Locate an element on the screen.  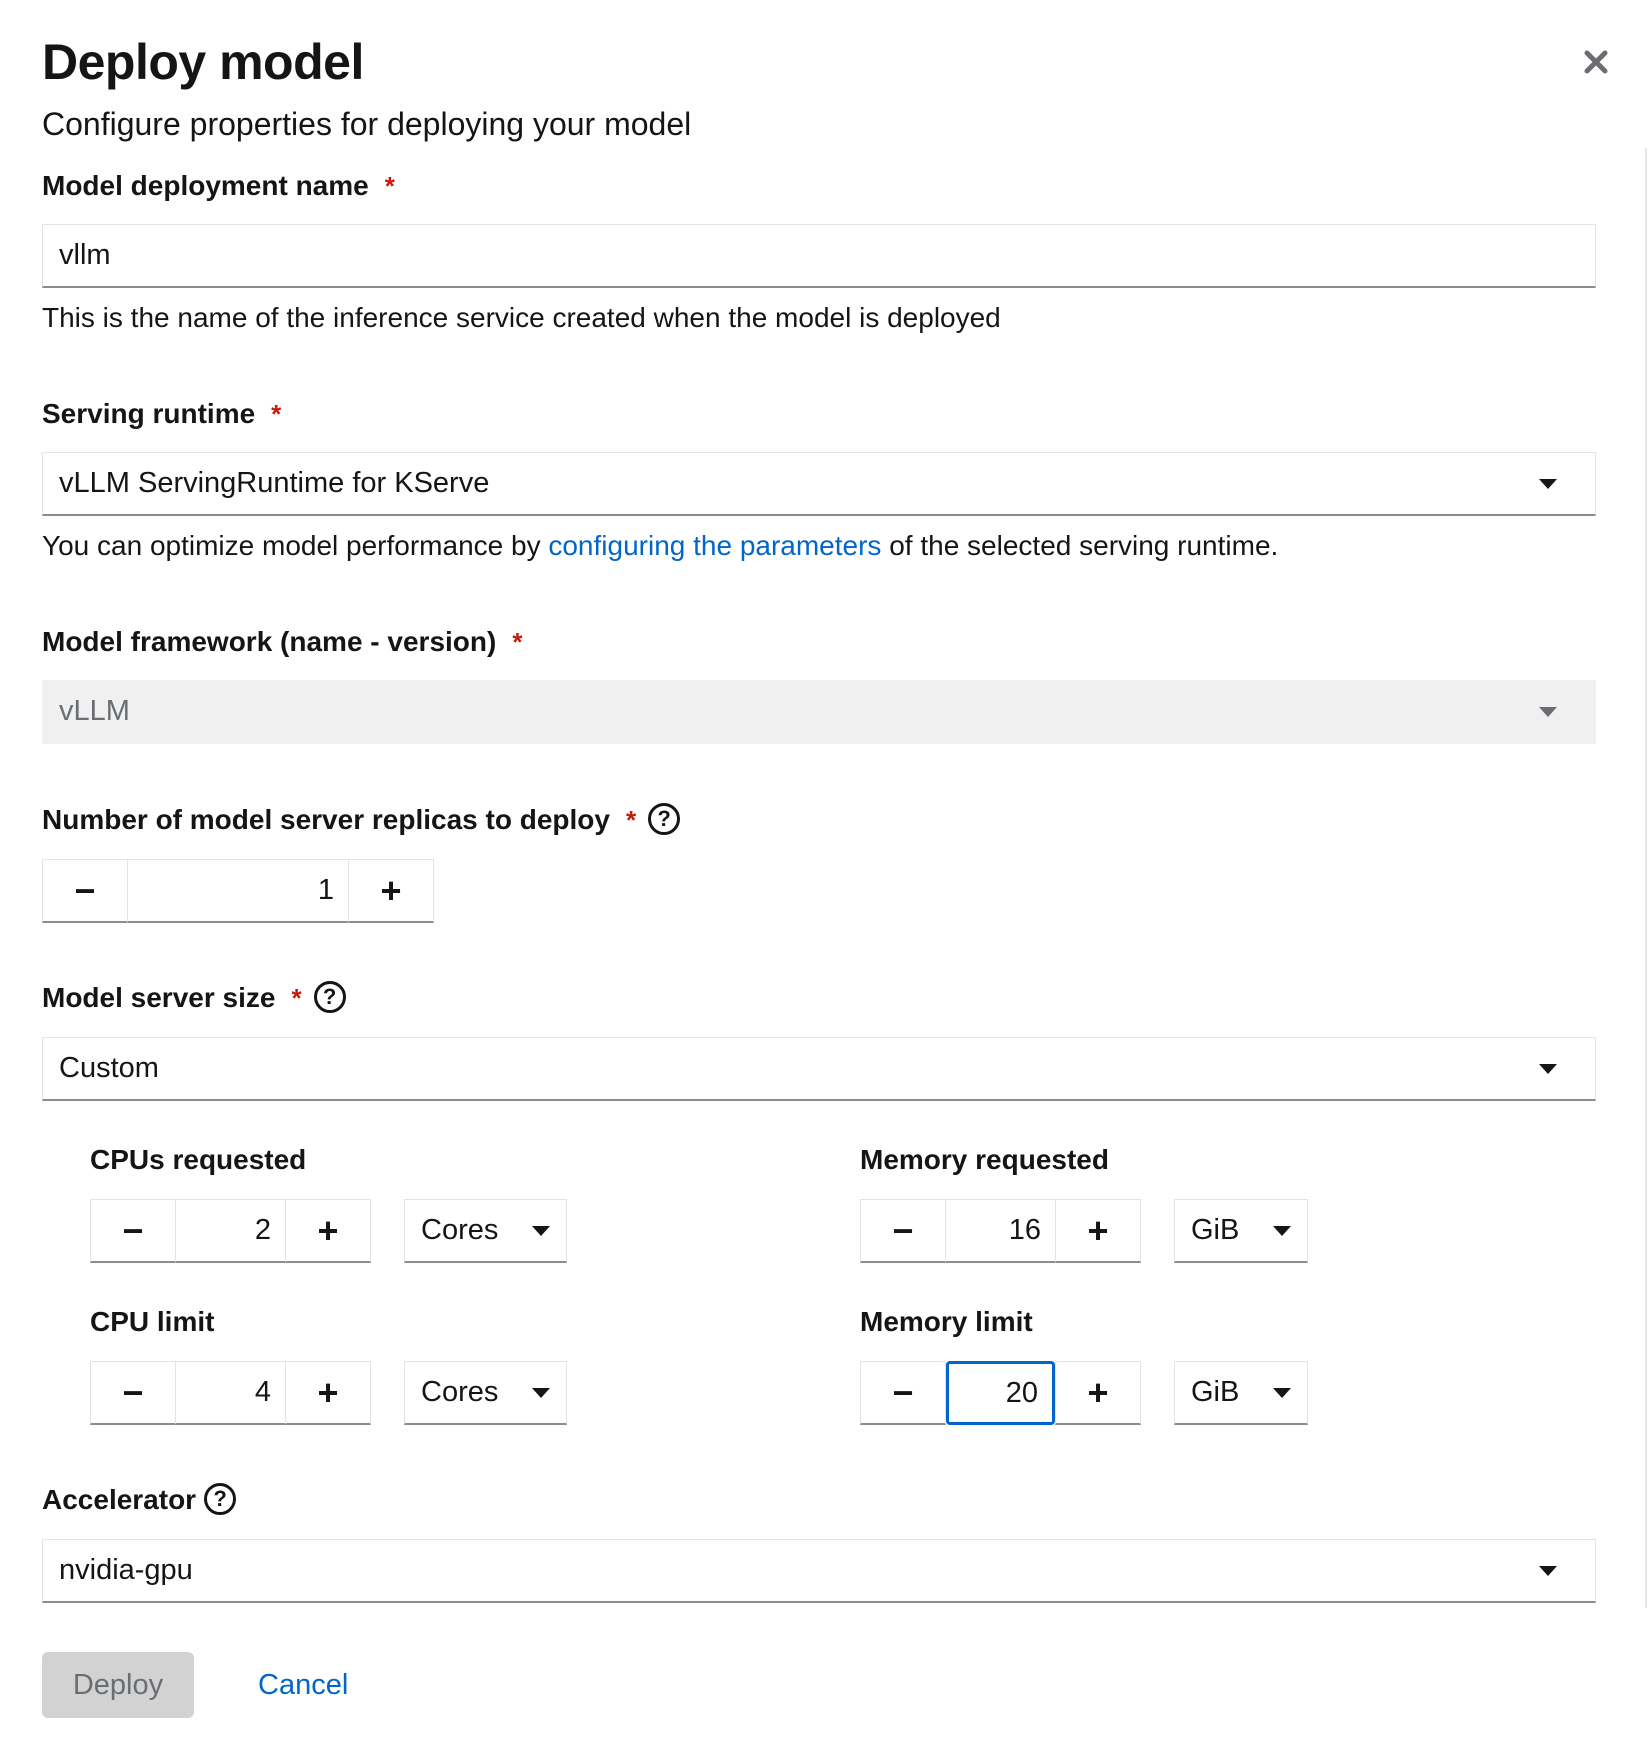
memory-requested-unit-select: GiB is located at coordinates (1241, 1231).